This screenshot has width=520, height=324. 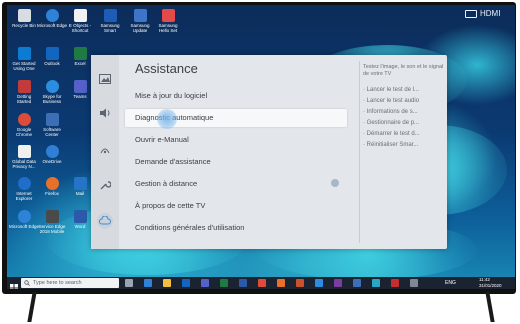 I want to click on chrome-icon, so click(x=24, y=119).